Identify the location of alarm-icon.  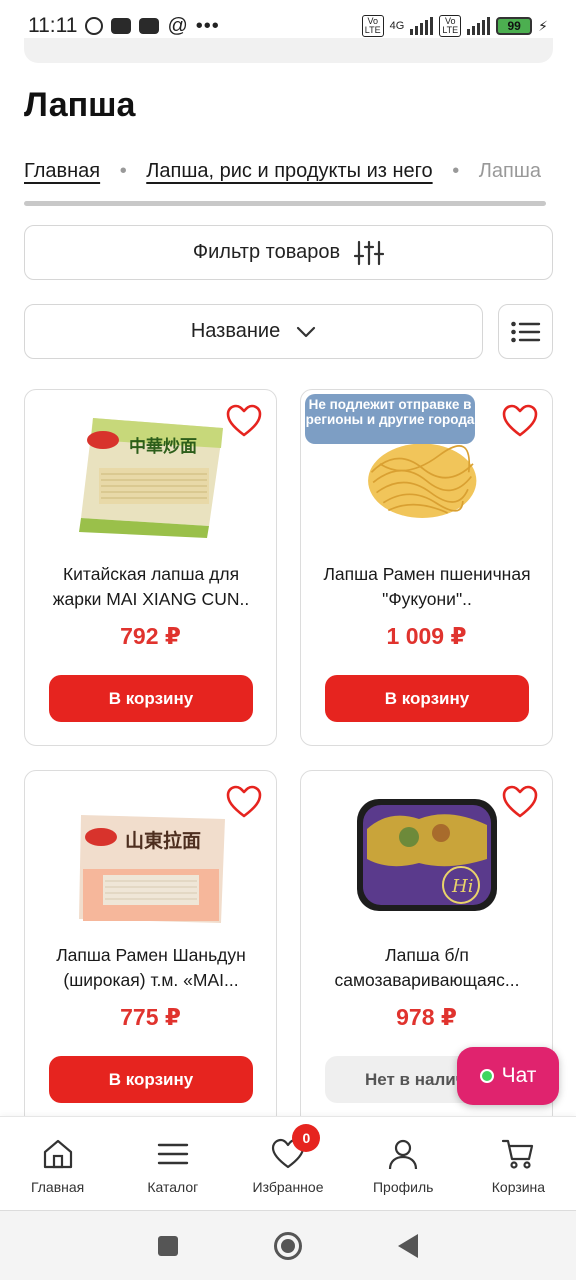
(94, 26).